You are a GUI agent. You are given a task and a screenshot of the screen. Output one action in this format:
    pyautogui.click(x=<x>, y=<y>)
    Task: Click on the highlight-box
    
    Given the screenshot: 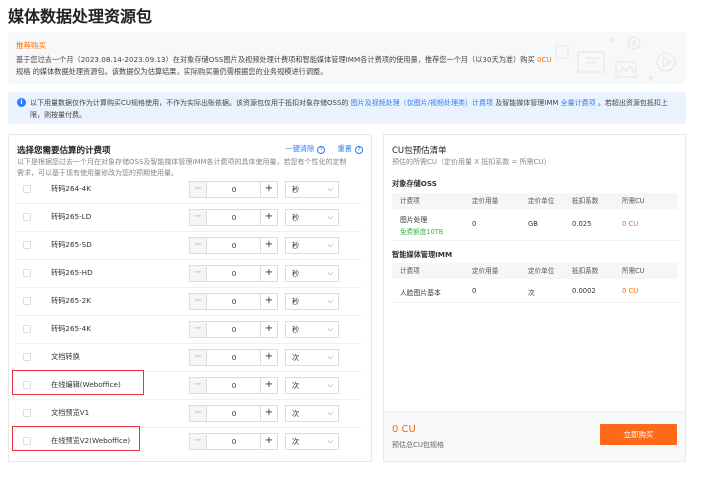 What is the action you would take?
    pyautogui.click(x=78, y=382)
    